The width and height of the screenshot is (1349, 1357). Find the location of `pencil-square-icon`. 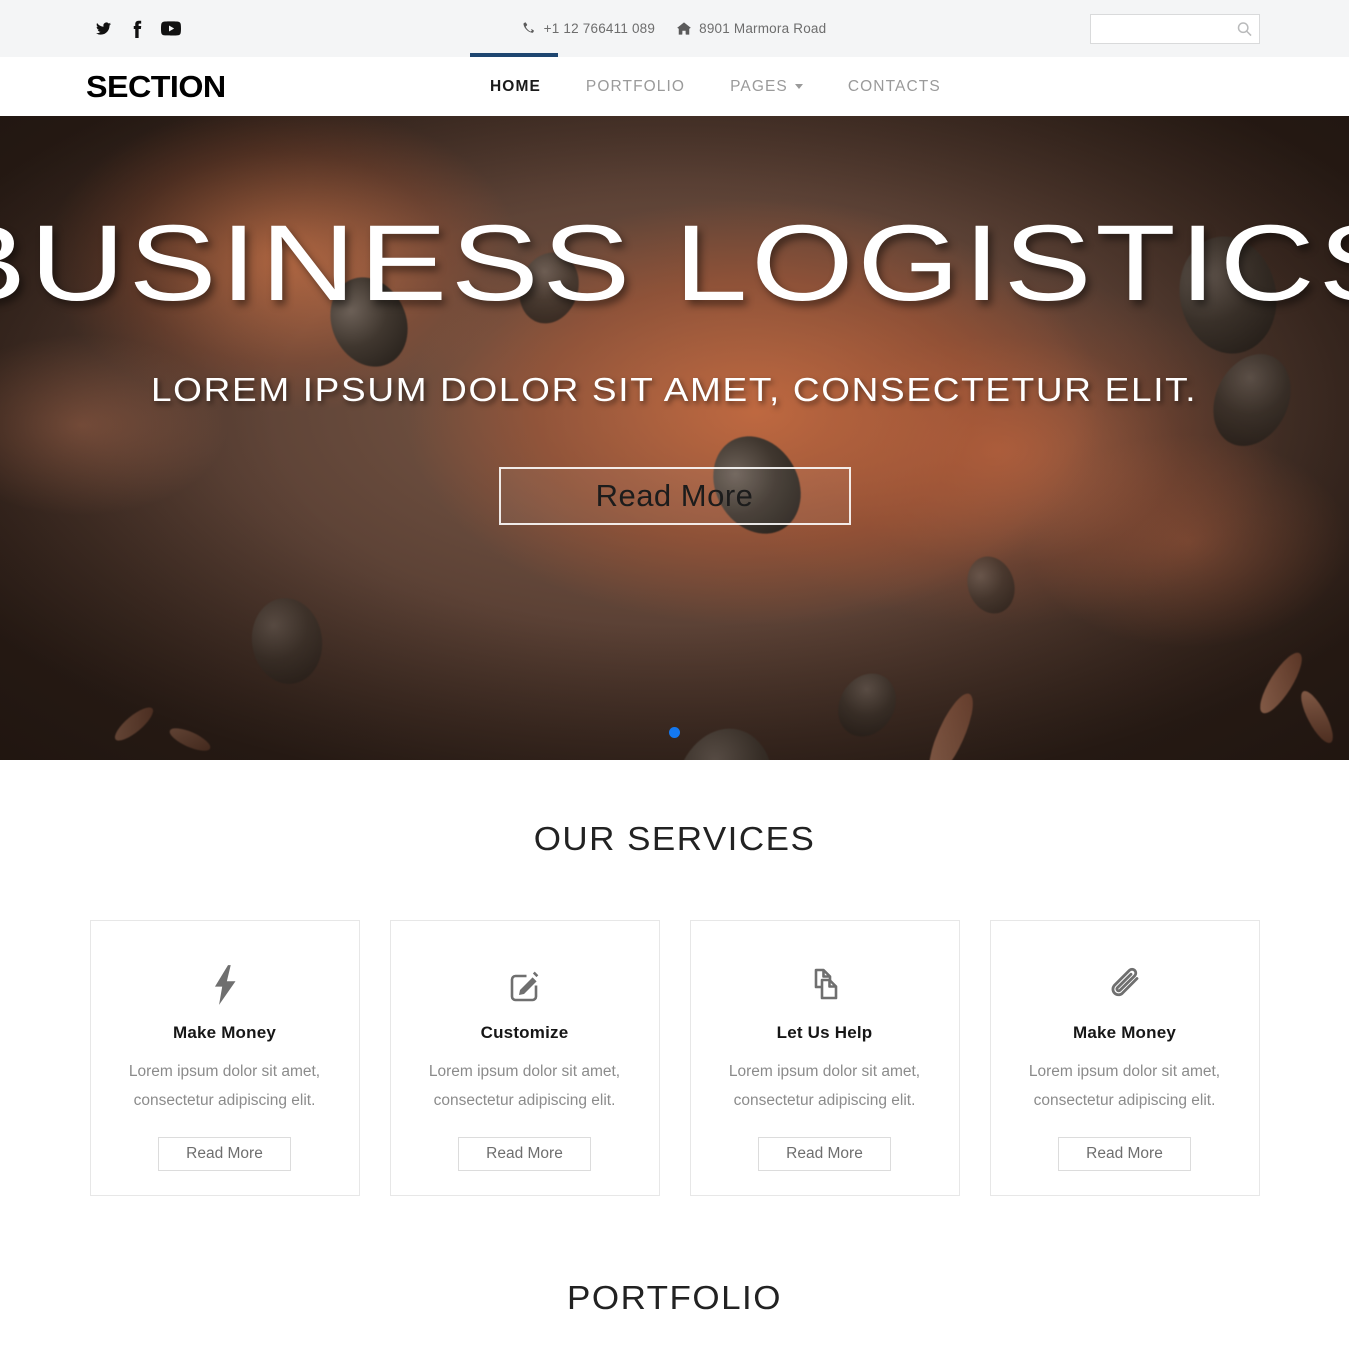

pencil-square-icon is located at coordinates (525, 985).